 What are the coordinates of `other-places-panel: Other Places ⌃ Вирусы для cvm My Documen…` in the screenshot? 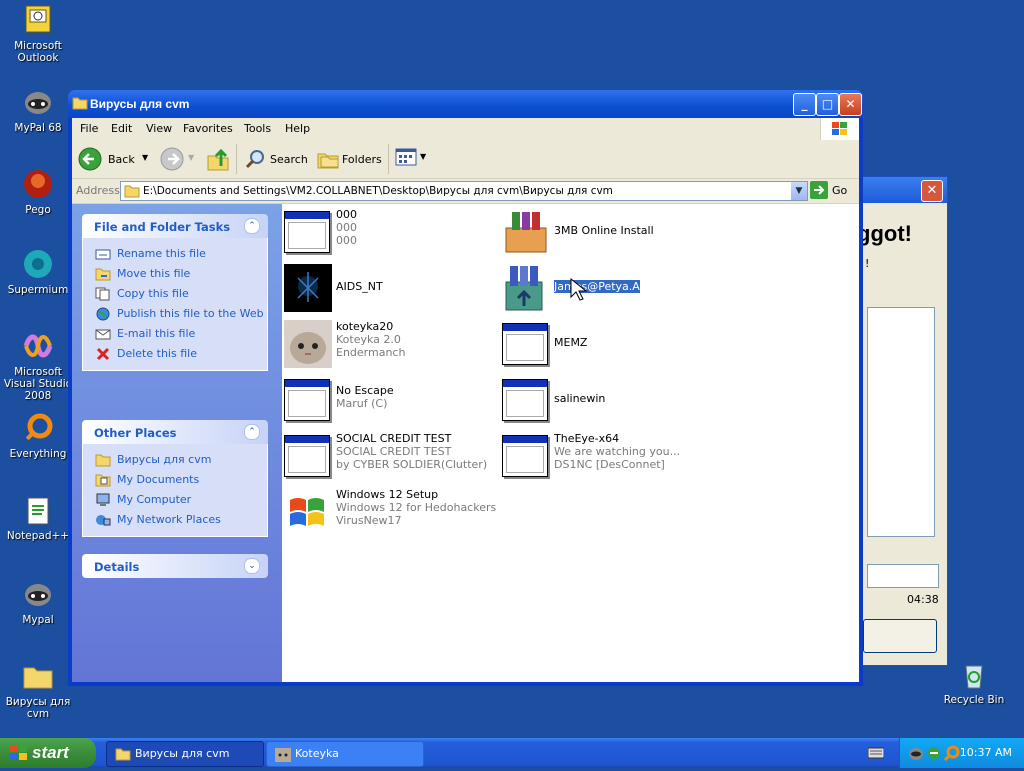 It's located at (175, 478).